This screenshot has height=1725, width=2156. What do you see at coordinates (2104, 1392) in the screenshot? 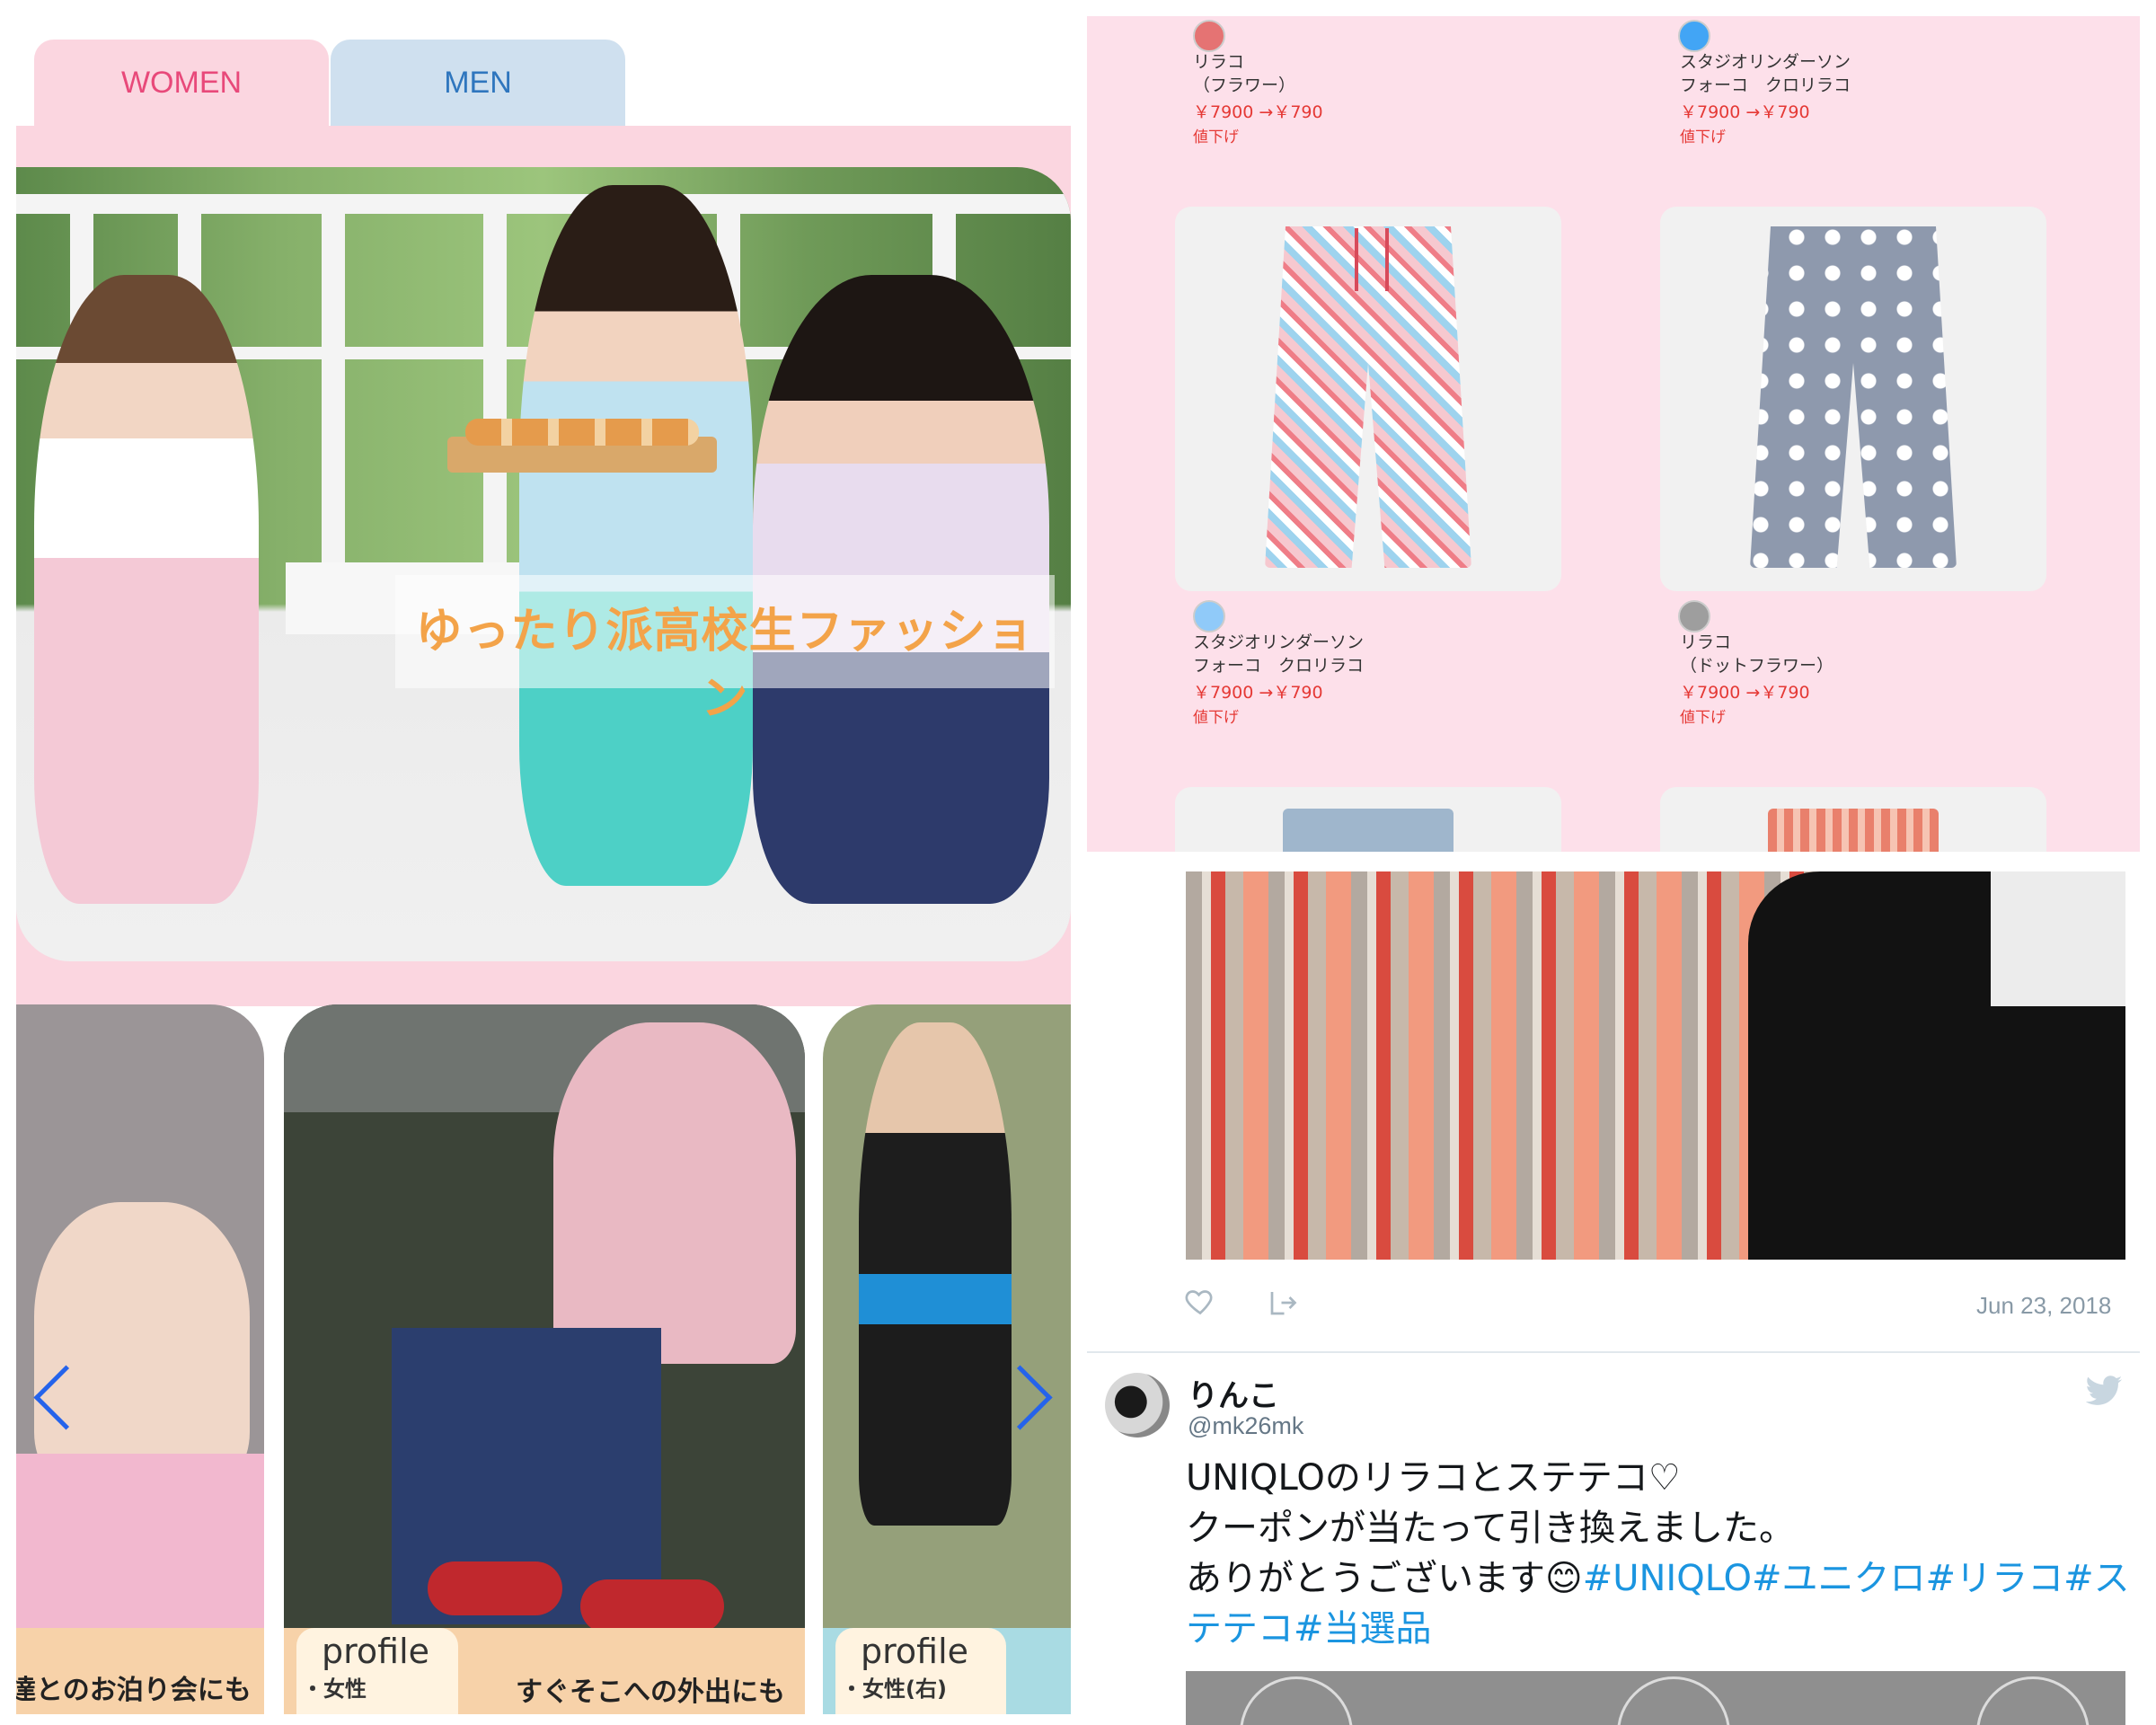
I see `twitter-bird-icon` at bounding box center [2104, 1392].